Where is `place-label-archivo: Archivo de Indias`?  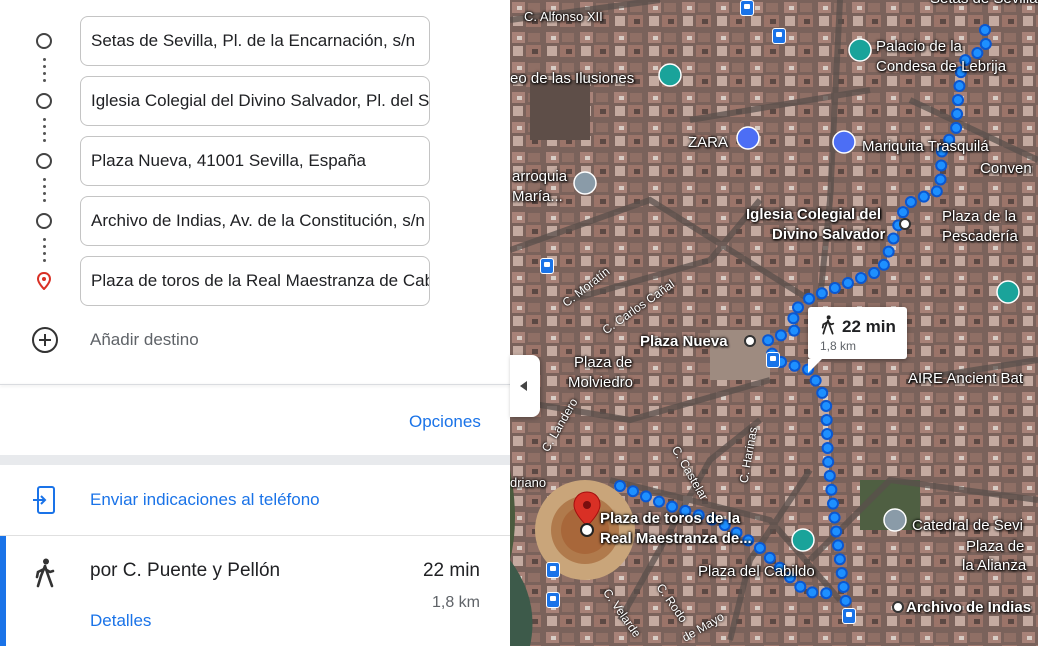 place-label-archivo: Archivo de Indias is located at coordinates (969, 607).